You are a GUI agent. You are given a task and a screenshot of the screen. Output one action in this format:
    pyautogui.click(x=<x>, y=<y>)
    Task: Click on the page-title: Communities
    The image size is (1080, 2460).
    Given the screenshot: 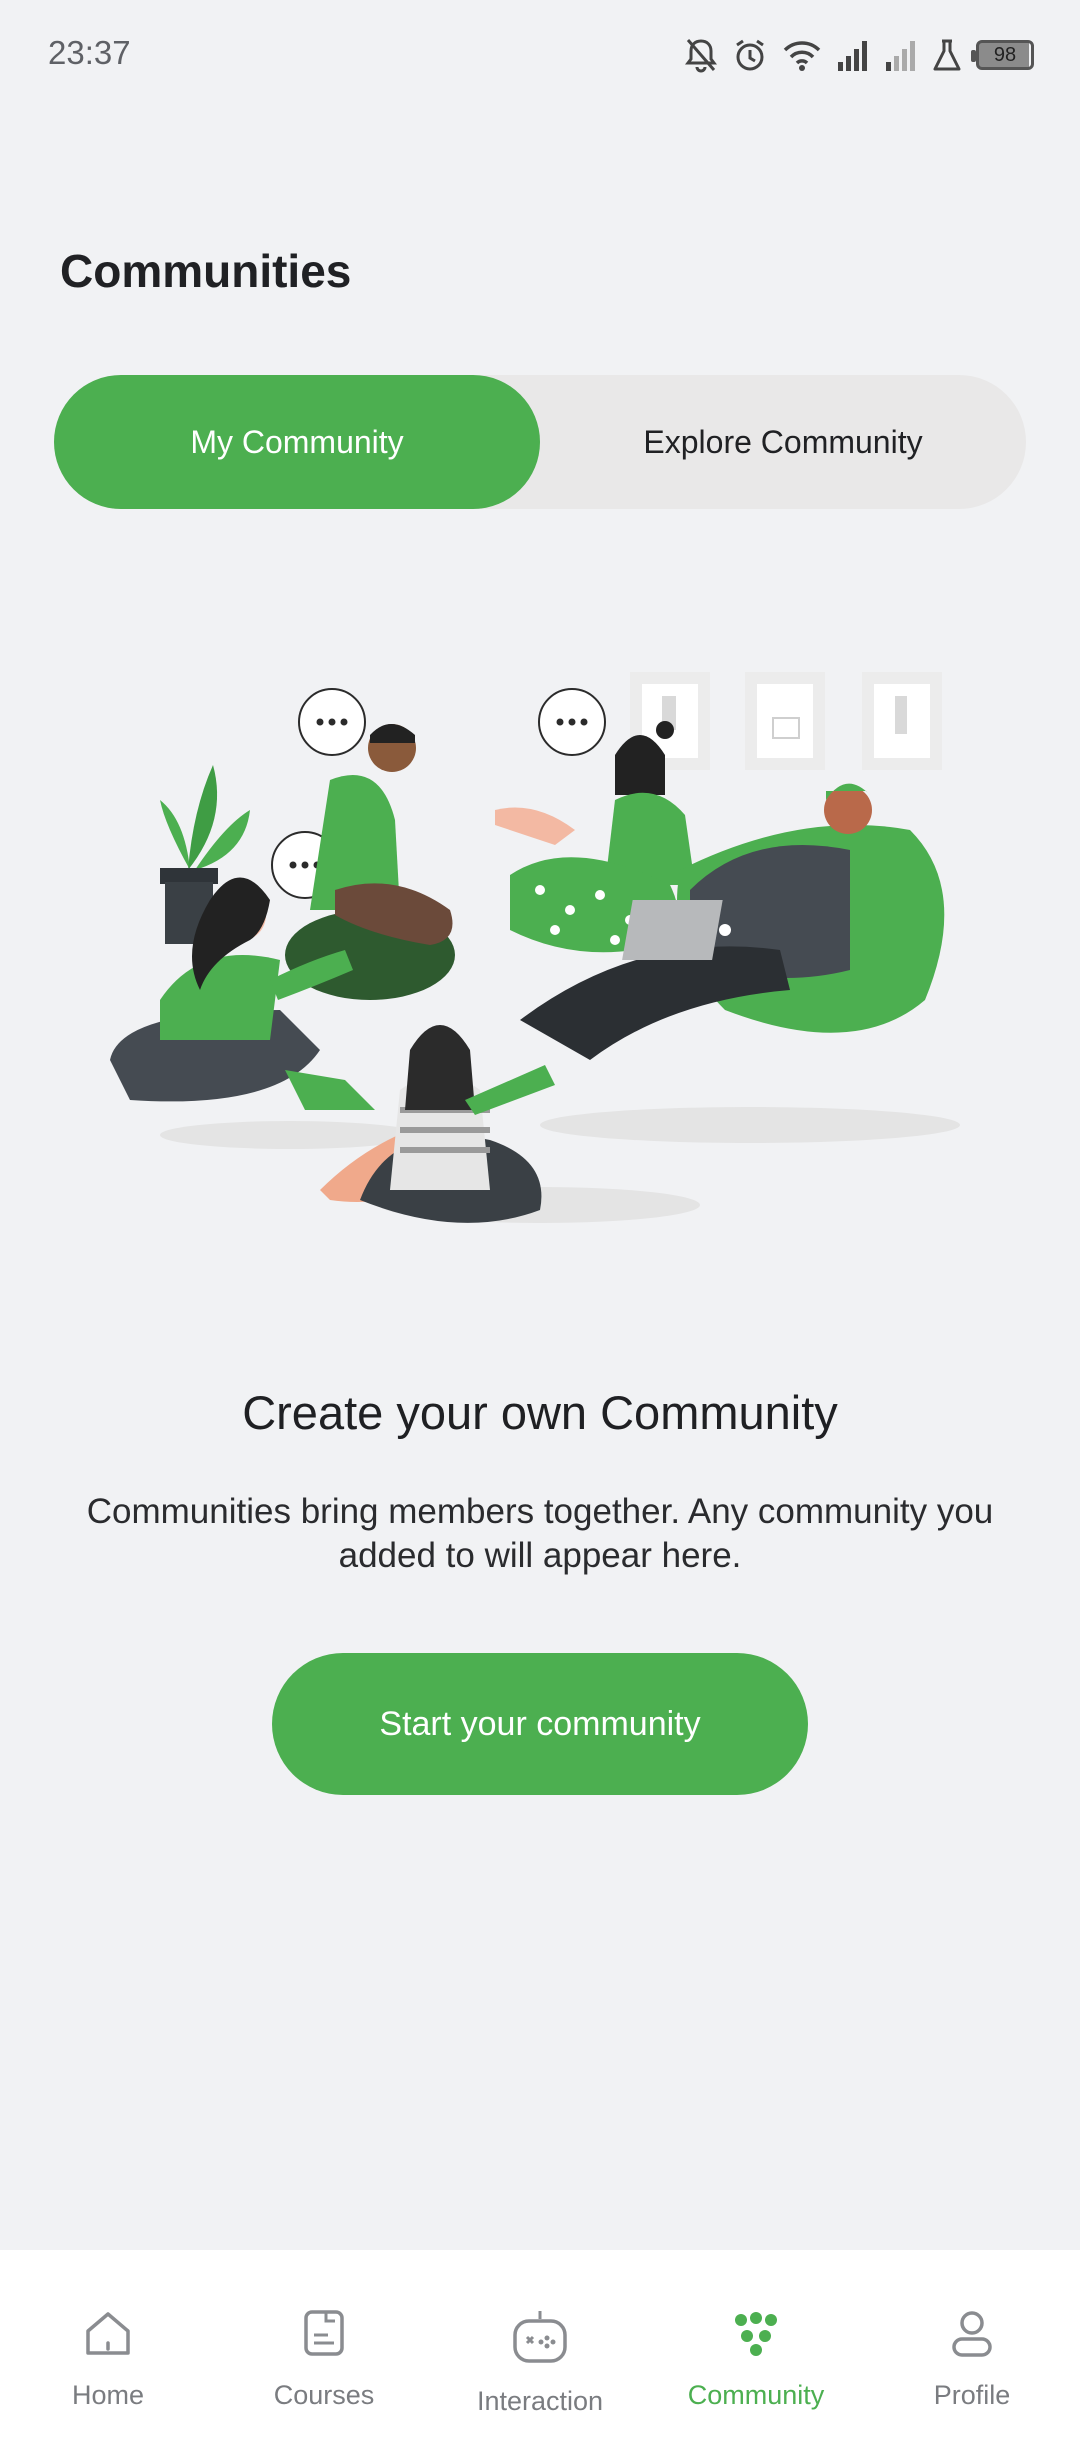 What is the action you would take?
    pyautogui.click(x=206, y=271)
    